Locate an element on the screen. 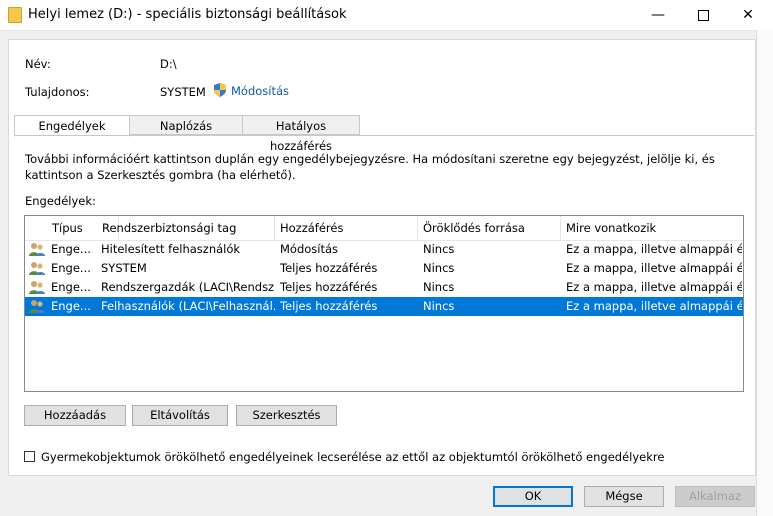  tab-auditing: Naplózás is located at coordinates (186, 125).